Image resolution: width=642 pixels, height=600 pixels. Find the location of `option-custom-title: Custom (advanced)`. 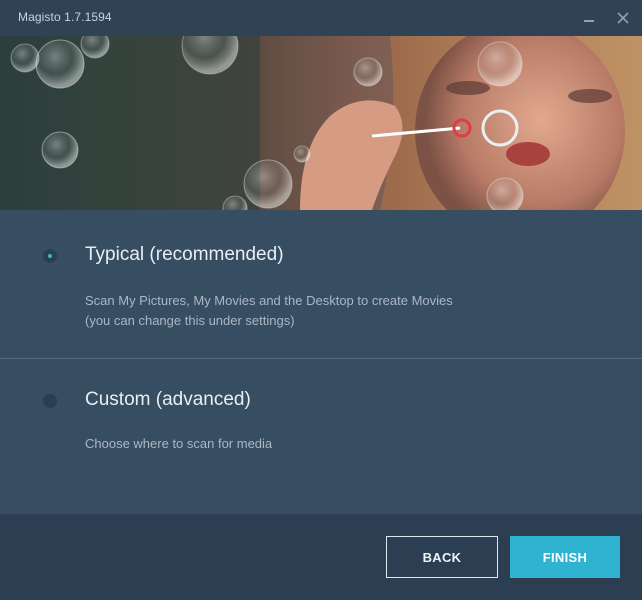

option-custom-title: Custom (advanced) is located at coordinates (168, 399).